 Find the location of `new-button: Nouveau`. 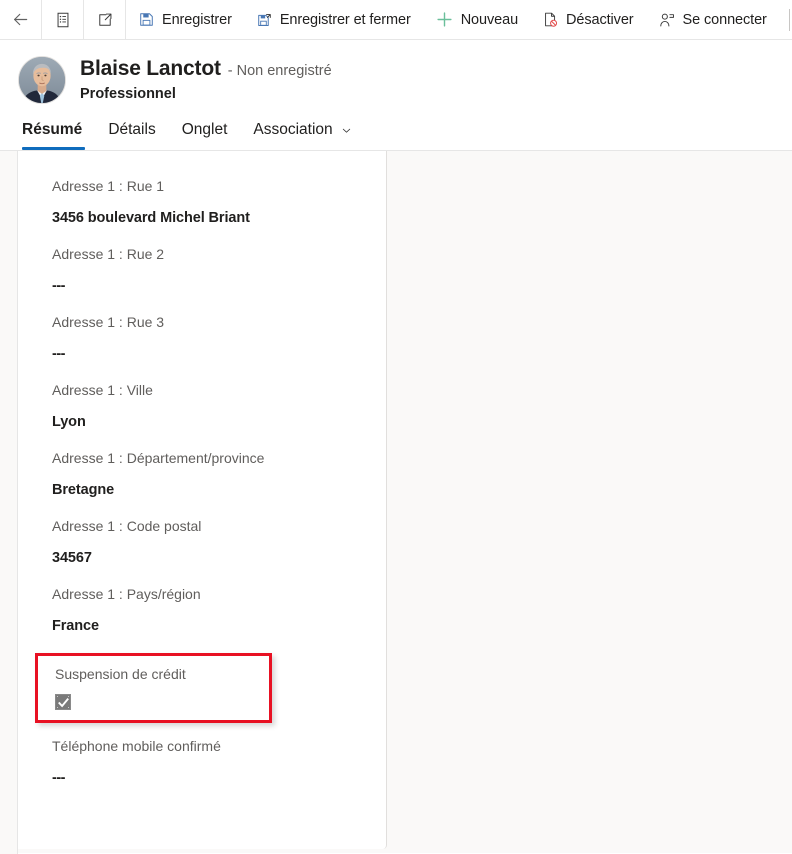

new-button: Nouveau is located at coordinates (476, 19).